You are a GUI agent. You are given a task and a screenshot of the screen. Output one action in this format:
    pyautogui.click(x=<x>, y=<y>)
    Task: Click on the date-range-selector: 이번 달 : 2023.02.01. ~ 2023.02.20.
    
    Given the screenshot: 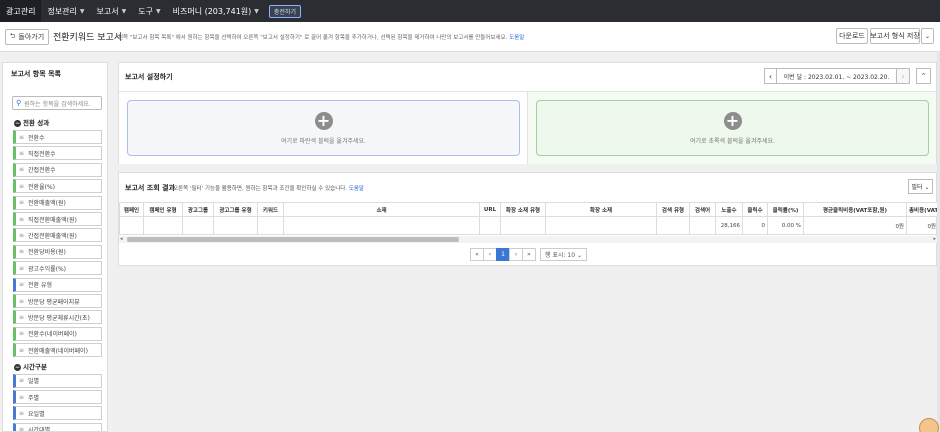 What is the action you would take?
    pyautogui.click(x=837, y=76)
    